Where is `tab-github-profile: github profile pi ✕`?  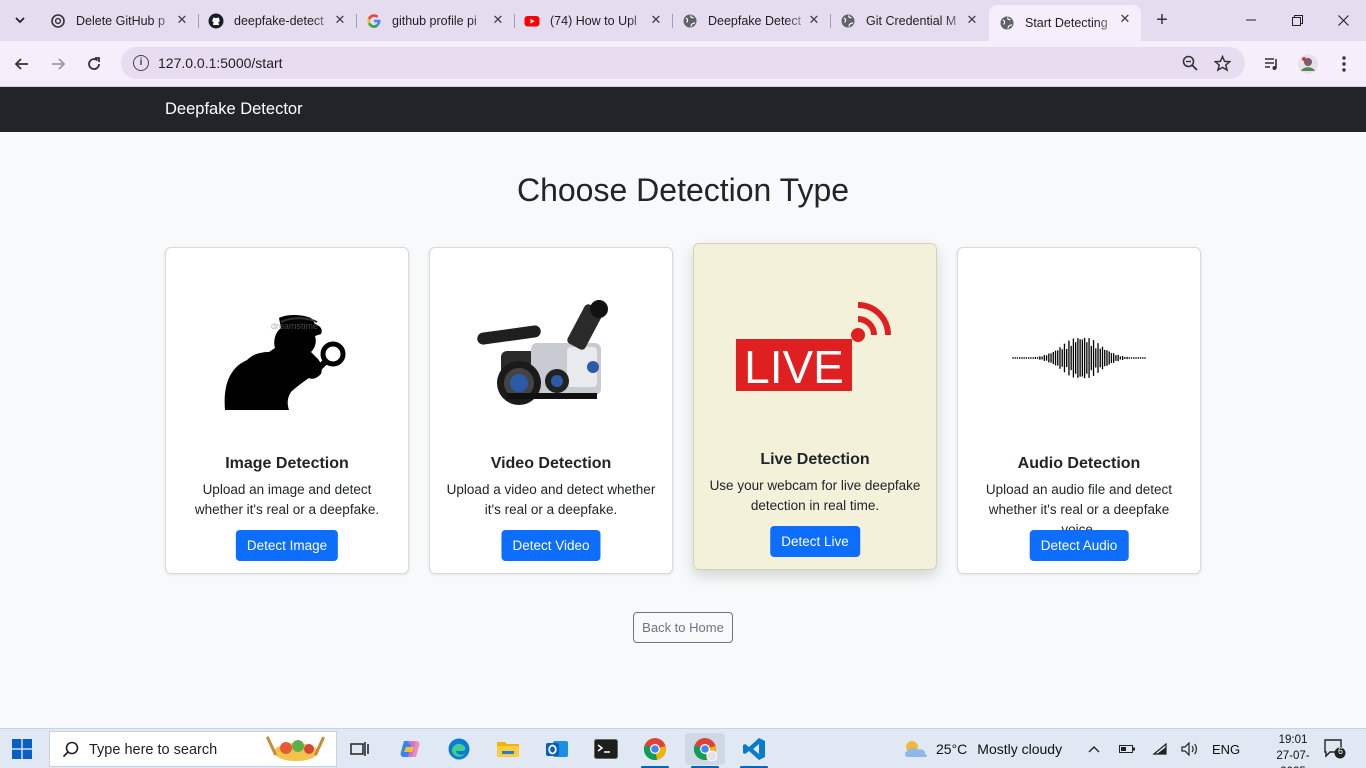 tab-github-profile: github profile pi ✕ is located at coordinates (435, 20).